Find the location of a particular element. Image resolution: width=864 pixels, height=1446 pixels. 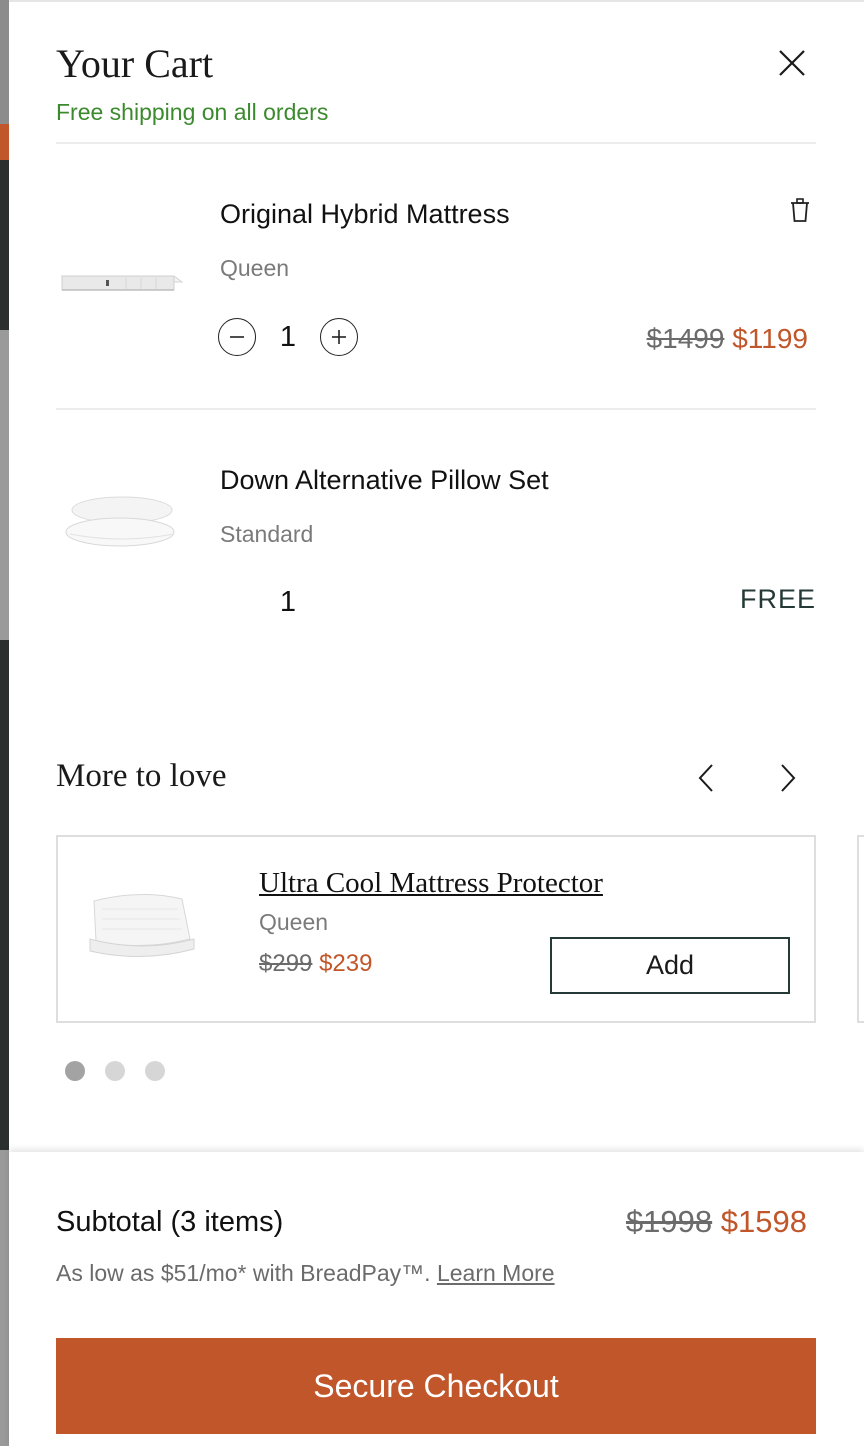

mattress-image is located at coordinates (122, 283).